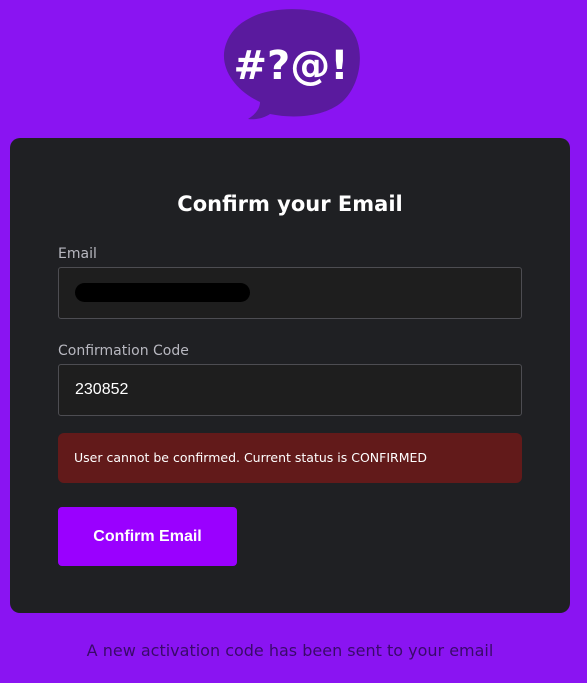  What do you see at coordinates (290, 390) in the screenshot?
I see `confirmation-code-field` at bounding box center [290, 390].